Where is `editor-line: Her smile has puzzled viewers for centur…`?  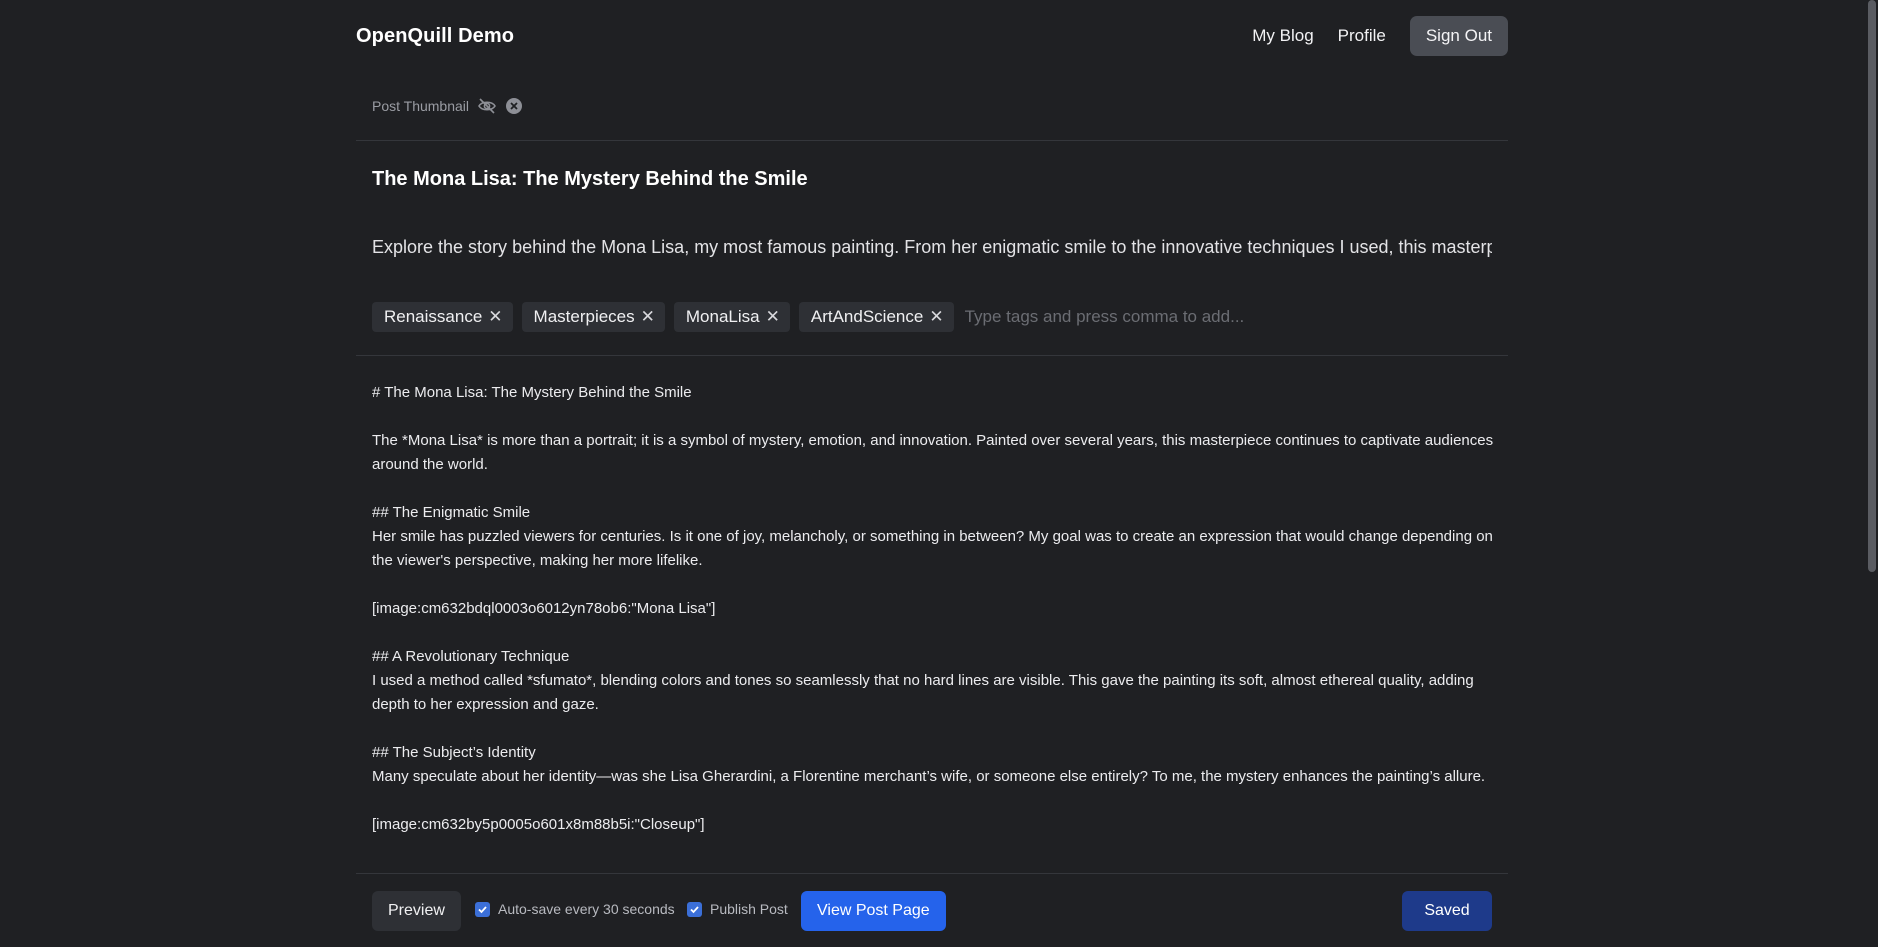 editor-line: Her smile has puzzled viewers for centur… is located at coordinates (932, 548).